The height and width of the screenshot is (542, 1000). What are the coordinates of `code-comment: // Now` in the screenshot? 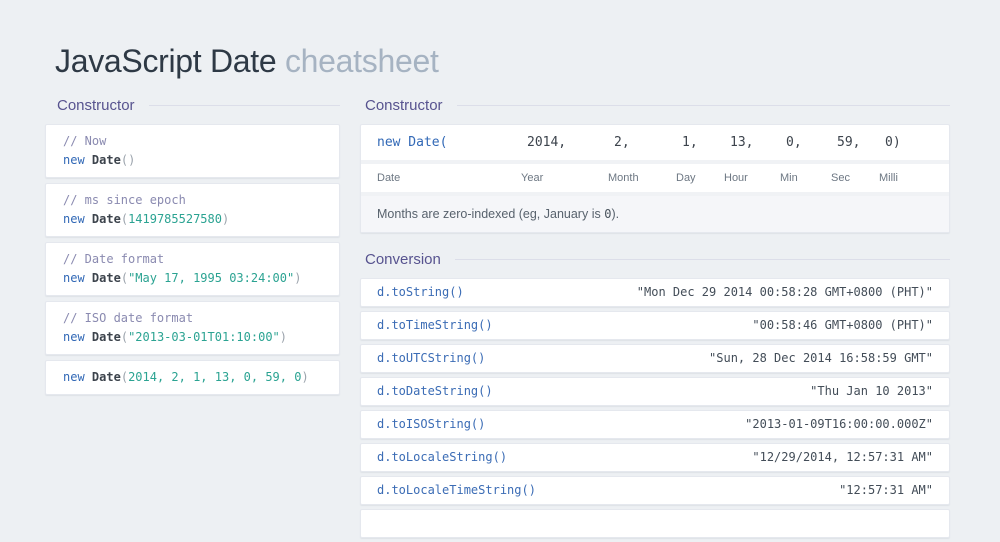 It's located at (85, 141).